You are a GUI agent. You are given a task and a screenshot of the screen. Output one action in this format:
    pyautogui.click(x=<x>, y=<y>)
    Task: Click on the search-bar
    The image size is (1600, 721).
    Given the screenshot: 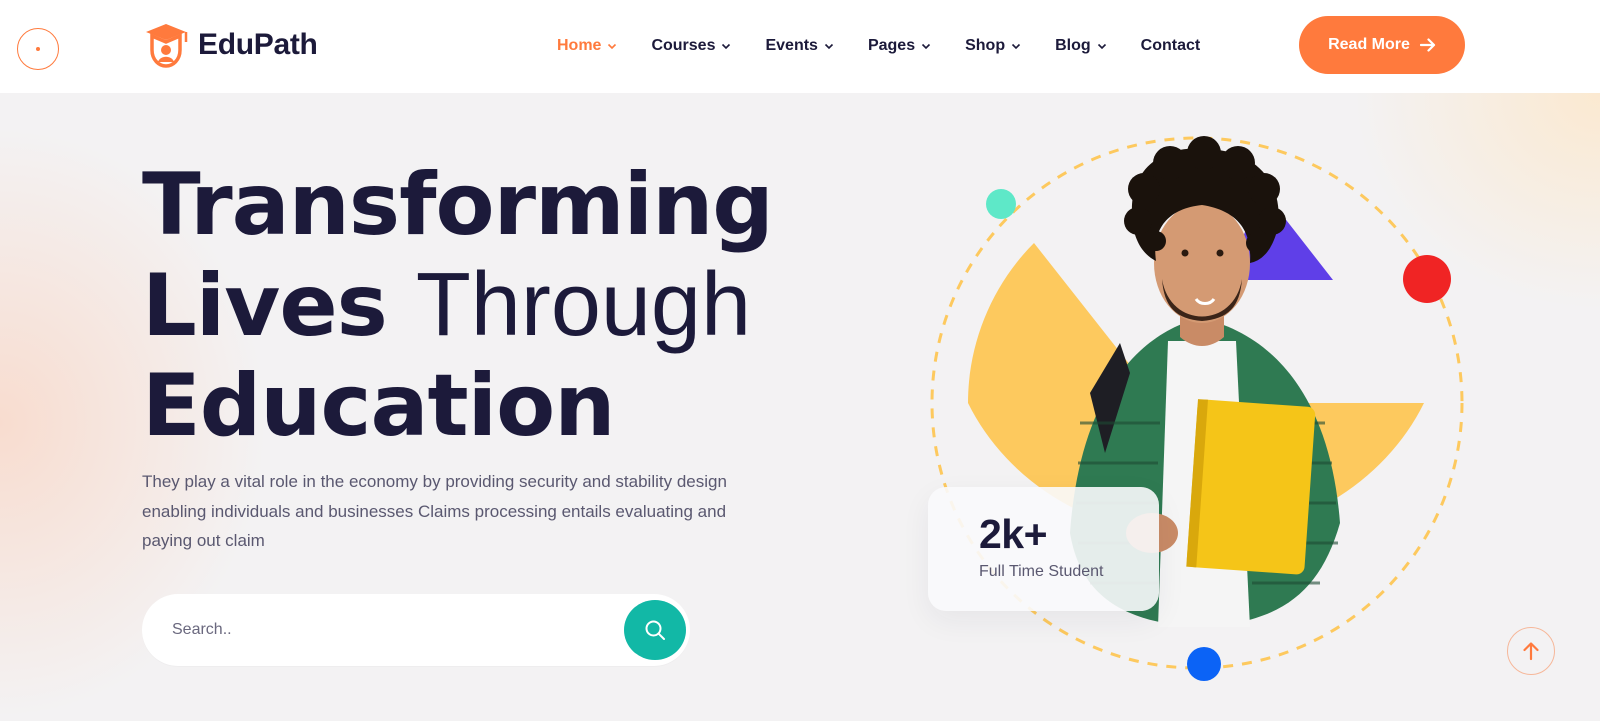 What is the action you would take?
    pyautogui.click(x=416, y=630)
    